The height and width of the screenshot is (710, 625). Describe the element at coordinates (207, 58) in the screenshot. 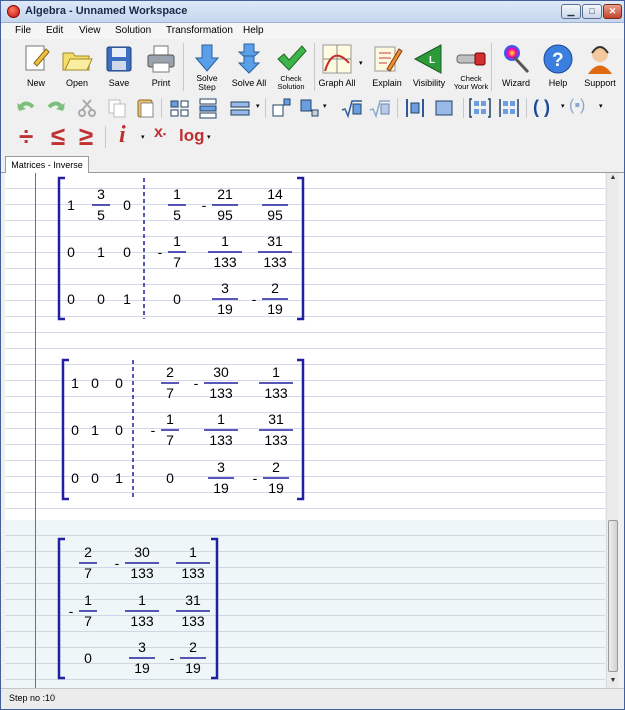

I see `down-arrow-icon` at that location.